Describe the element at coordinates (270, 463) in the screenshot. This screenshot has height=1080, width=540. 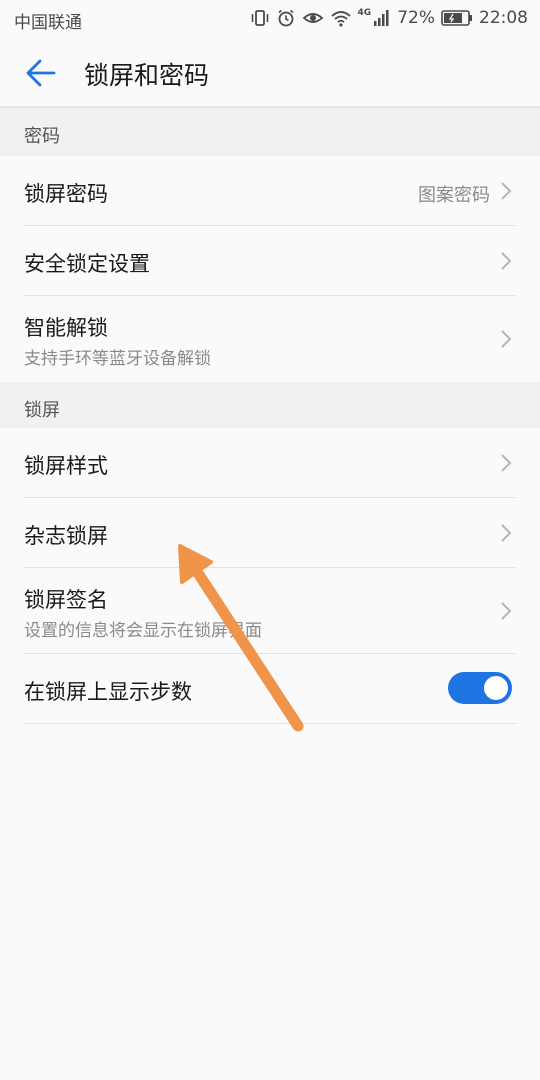
I see `settings-row-lock-screen-style: 锁屏样式` at that location.